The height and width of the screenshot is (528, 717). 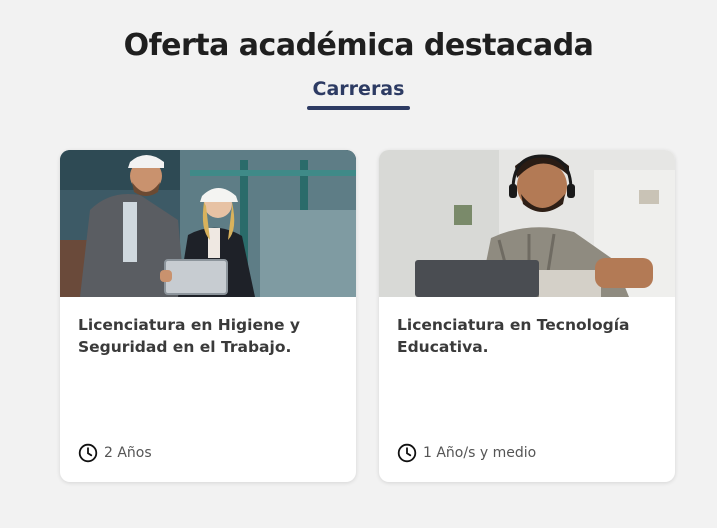 What do you see at coordinates (358, 89) in the screenshot?
I see `tab-label: Carreras` at bounding box center [358, 89].